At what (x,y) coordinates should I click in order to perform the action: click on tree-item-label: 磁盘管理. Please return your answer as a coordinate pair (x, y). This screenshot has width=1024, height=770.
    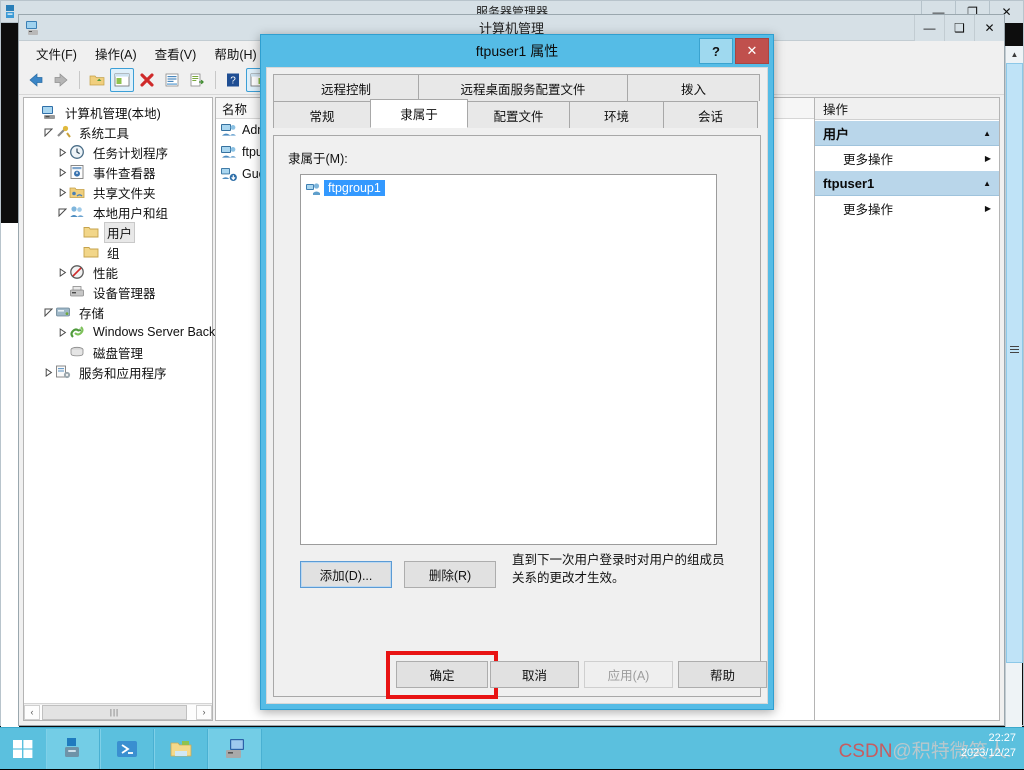
    Looking at the image, I should click on (118, 353).